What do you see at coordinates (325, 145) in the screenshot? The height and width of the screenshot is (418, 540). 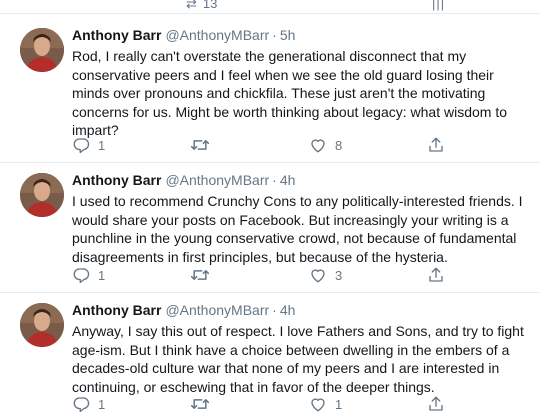 I see `like-button: 8` at bounding box center [325, 145].